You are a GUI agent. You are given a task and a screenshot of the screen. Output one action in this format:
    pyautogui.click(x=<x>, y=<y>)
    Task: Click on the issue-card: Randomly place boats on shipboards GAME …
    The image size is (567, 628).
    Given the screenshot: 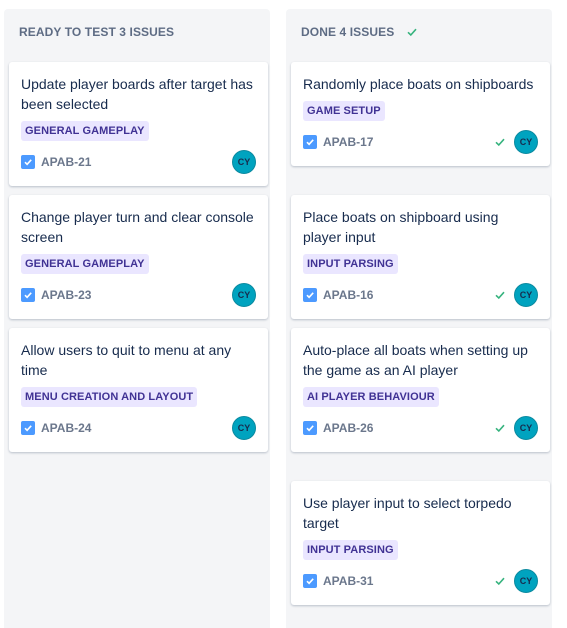 What is the action you would take?
    pyautogui.click(x=420, y=114)
    